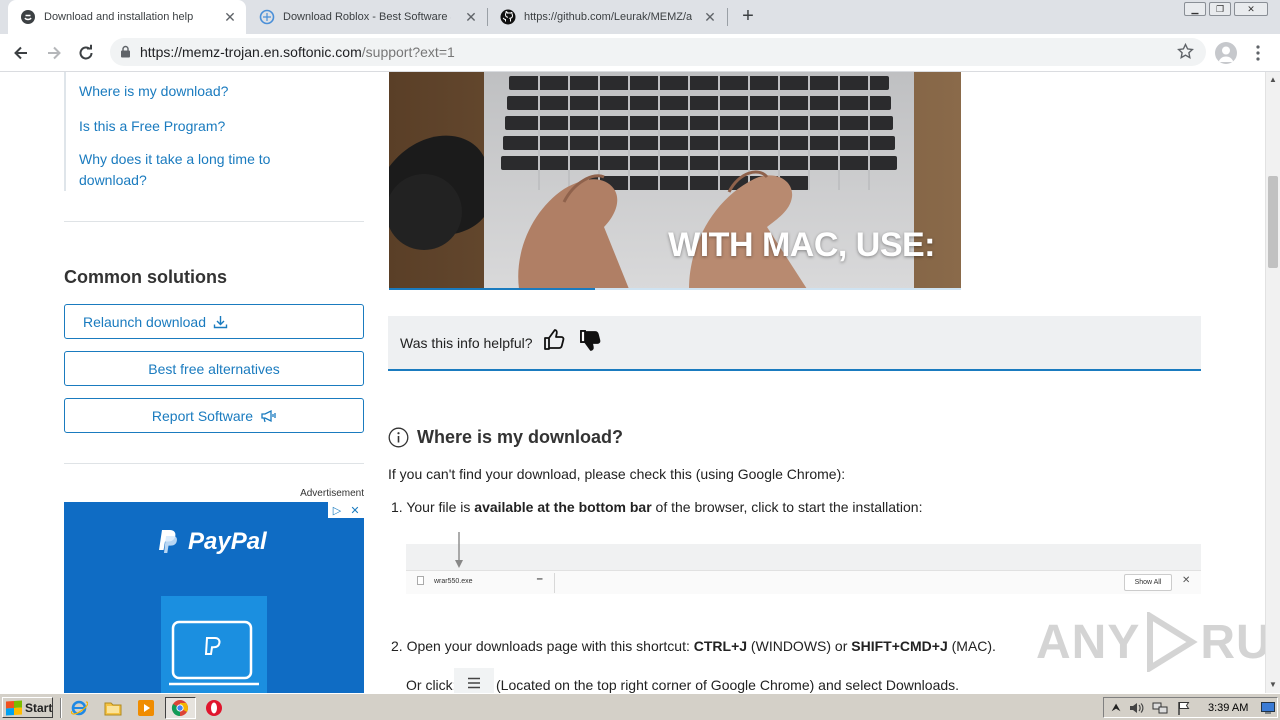  I want to click on video-caption: WITH MAC, USE:, so click(801, 245).